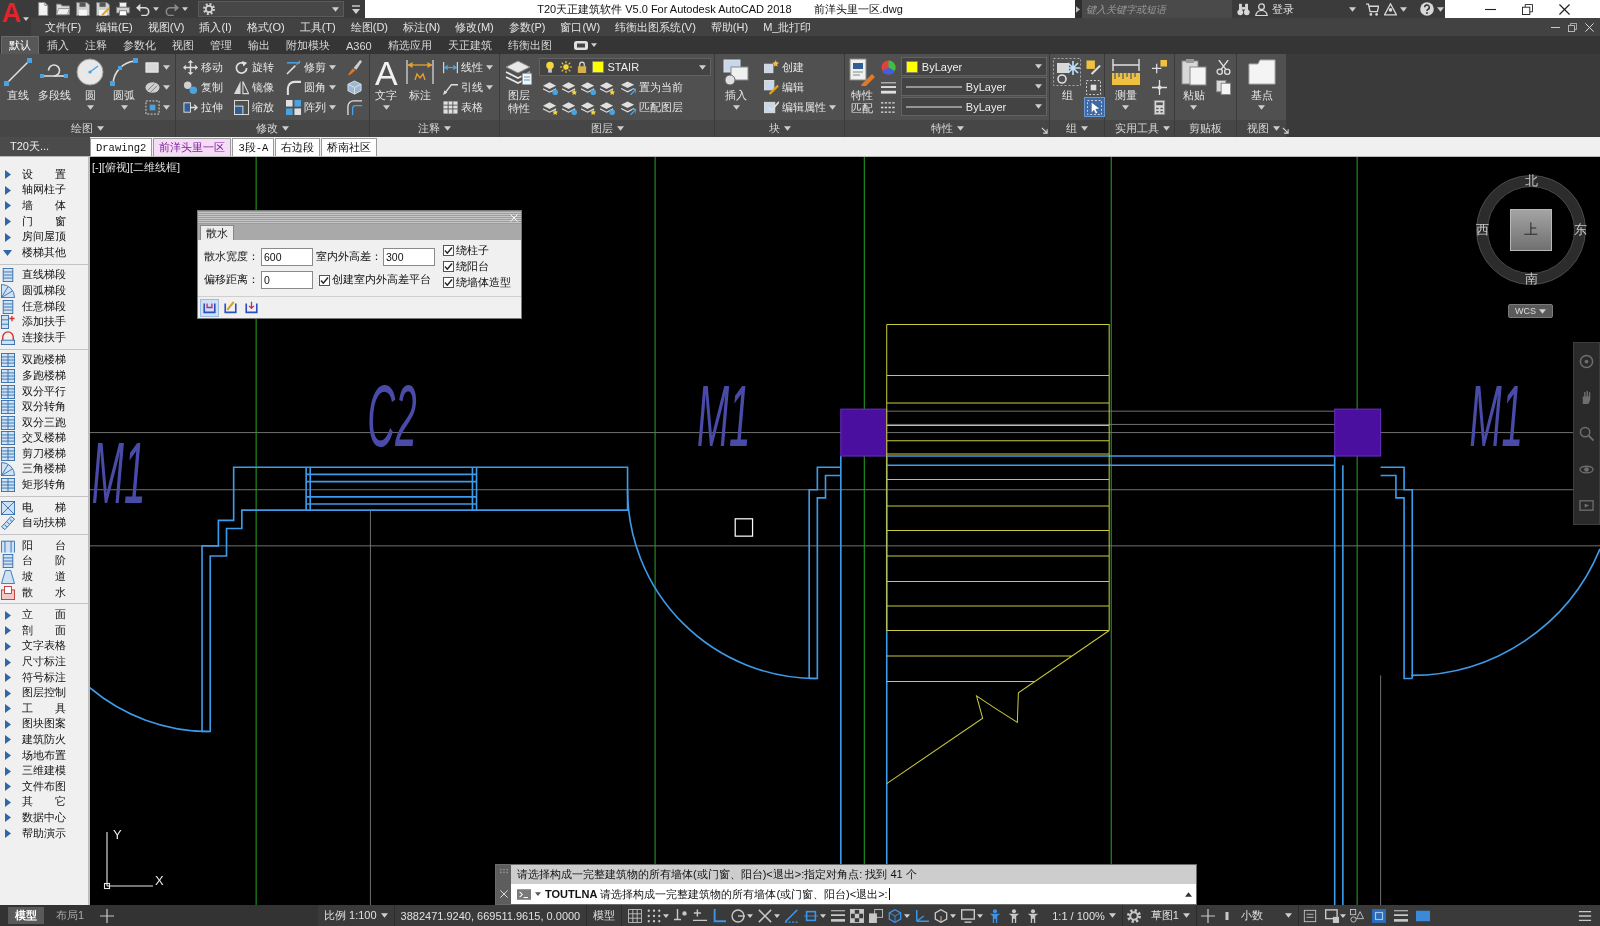 This screenshot has height=926, width=1600. I want to click on tree-item: 电 梯, so click(44, 507).